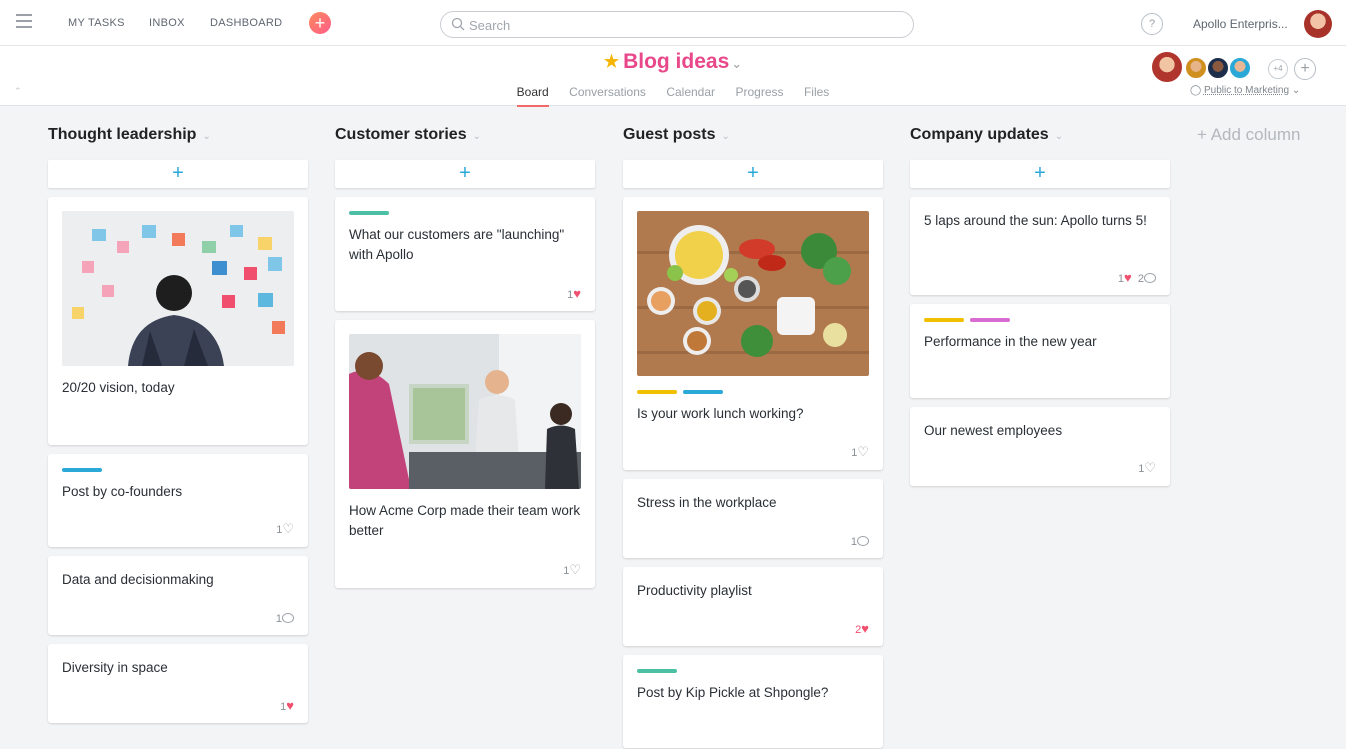 The height and width of the screenshot is (749, 1346). I want to click on project-title-text: Blog ideas, so click(676, 61).